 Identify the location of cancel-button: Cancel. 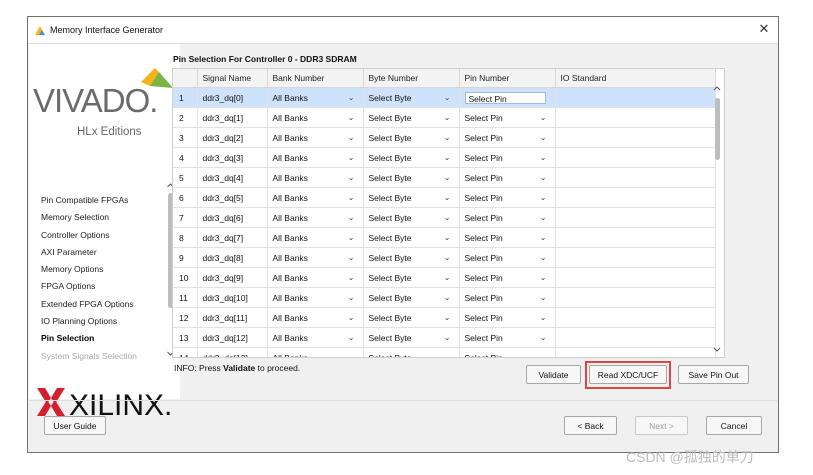
(734, 425).